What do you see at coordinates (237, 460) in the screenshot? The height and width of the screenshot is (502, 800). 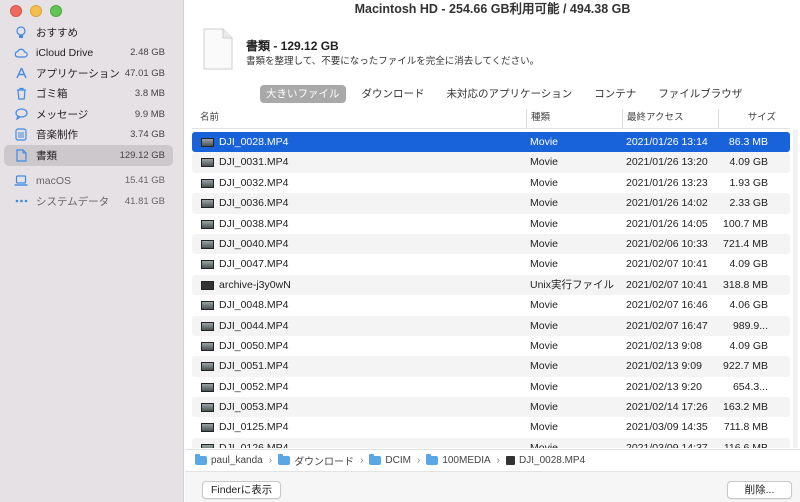 I see `path-crumb-label: paul_kanda` at bounding box center [237, 460].